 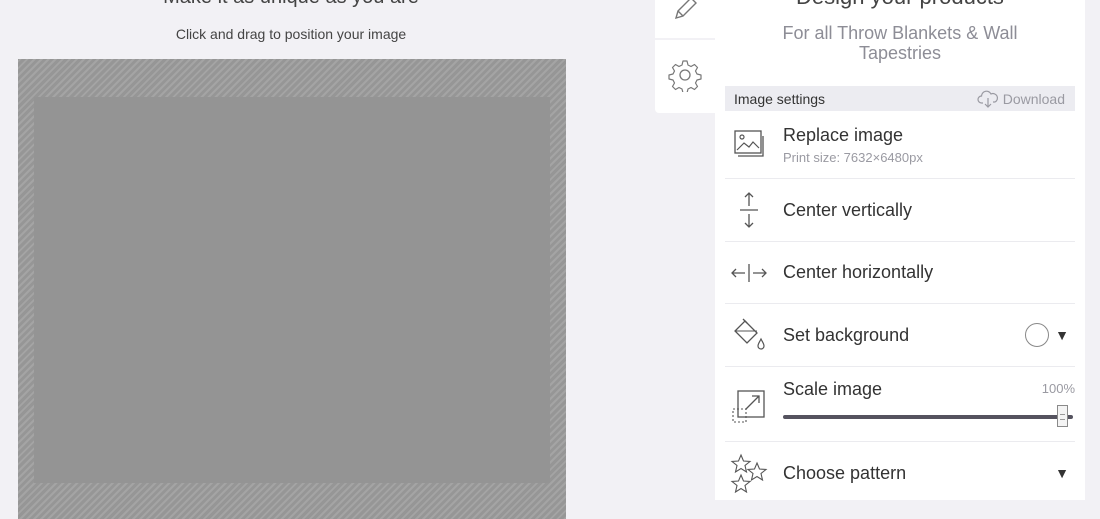 I want to click on choose-pattern-row: Choose pattern ▼, so click(x=900, y=473).